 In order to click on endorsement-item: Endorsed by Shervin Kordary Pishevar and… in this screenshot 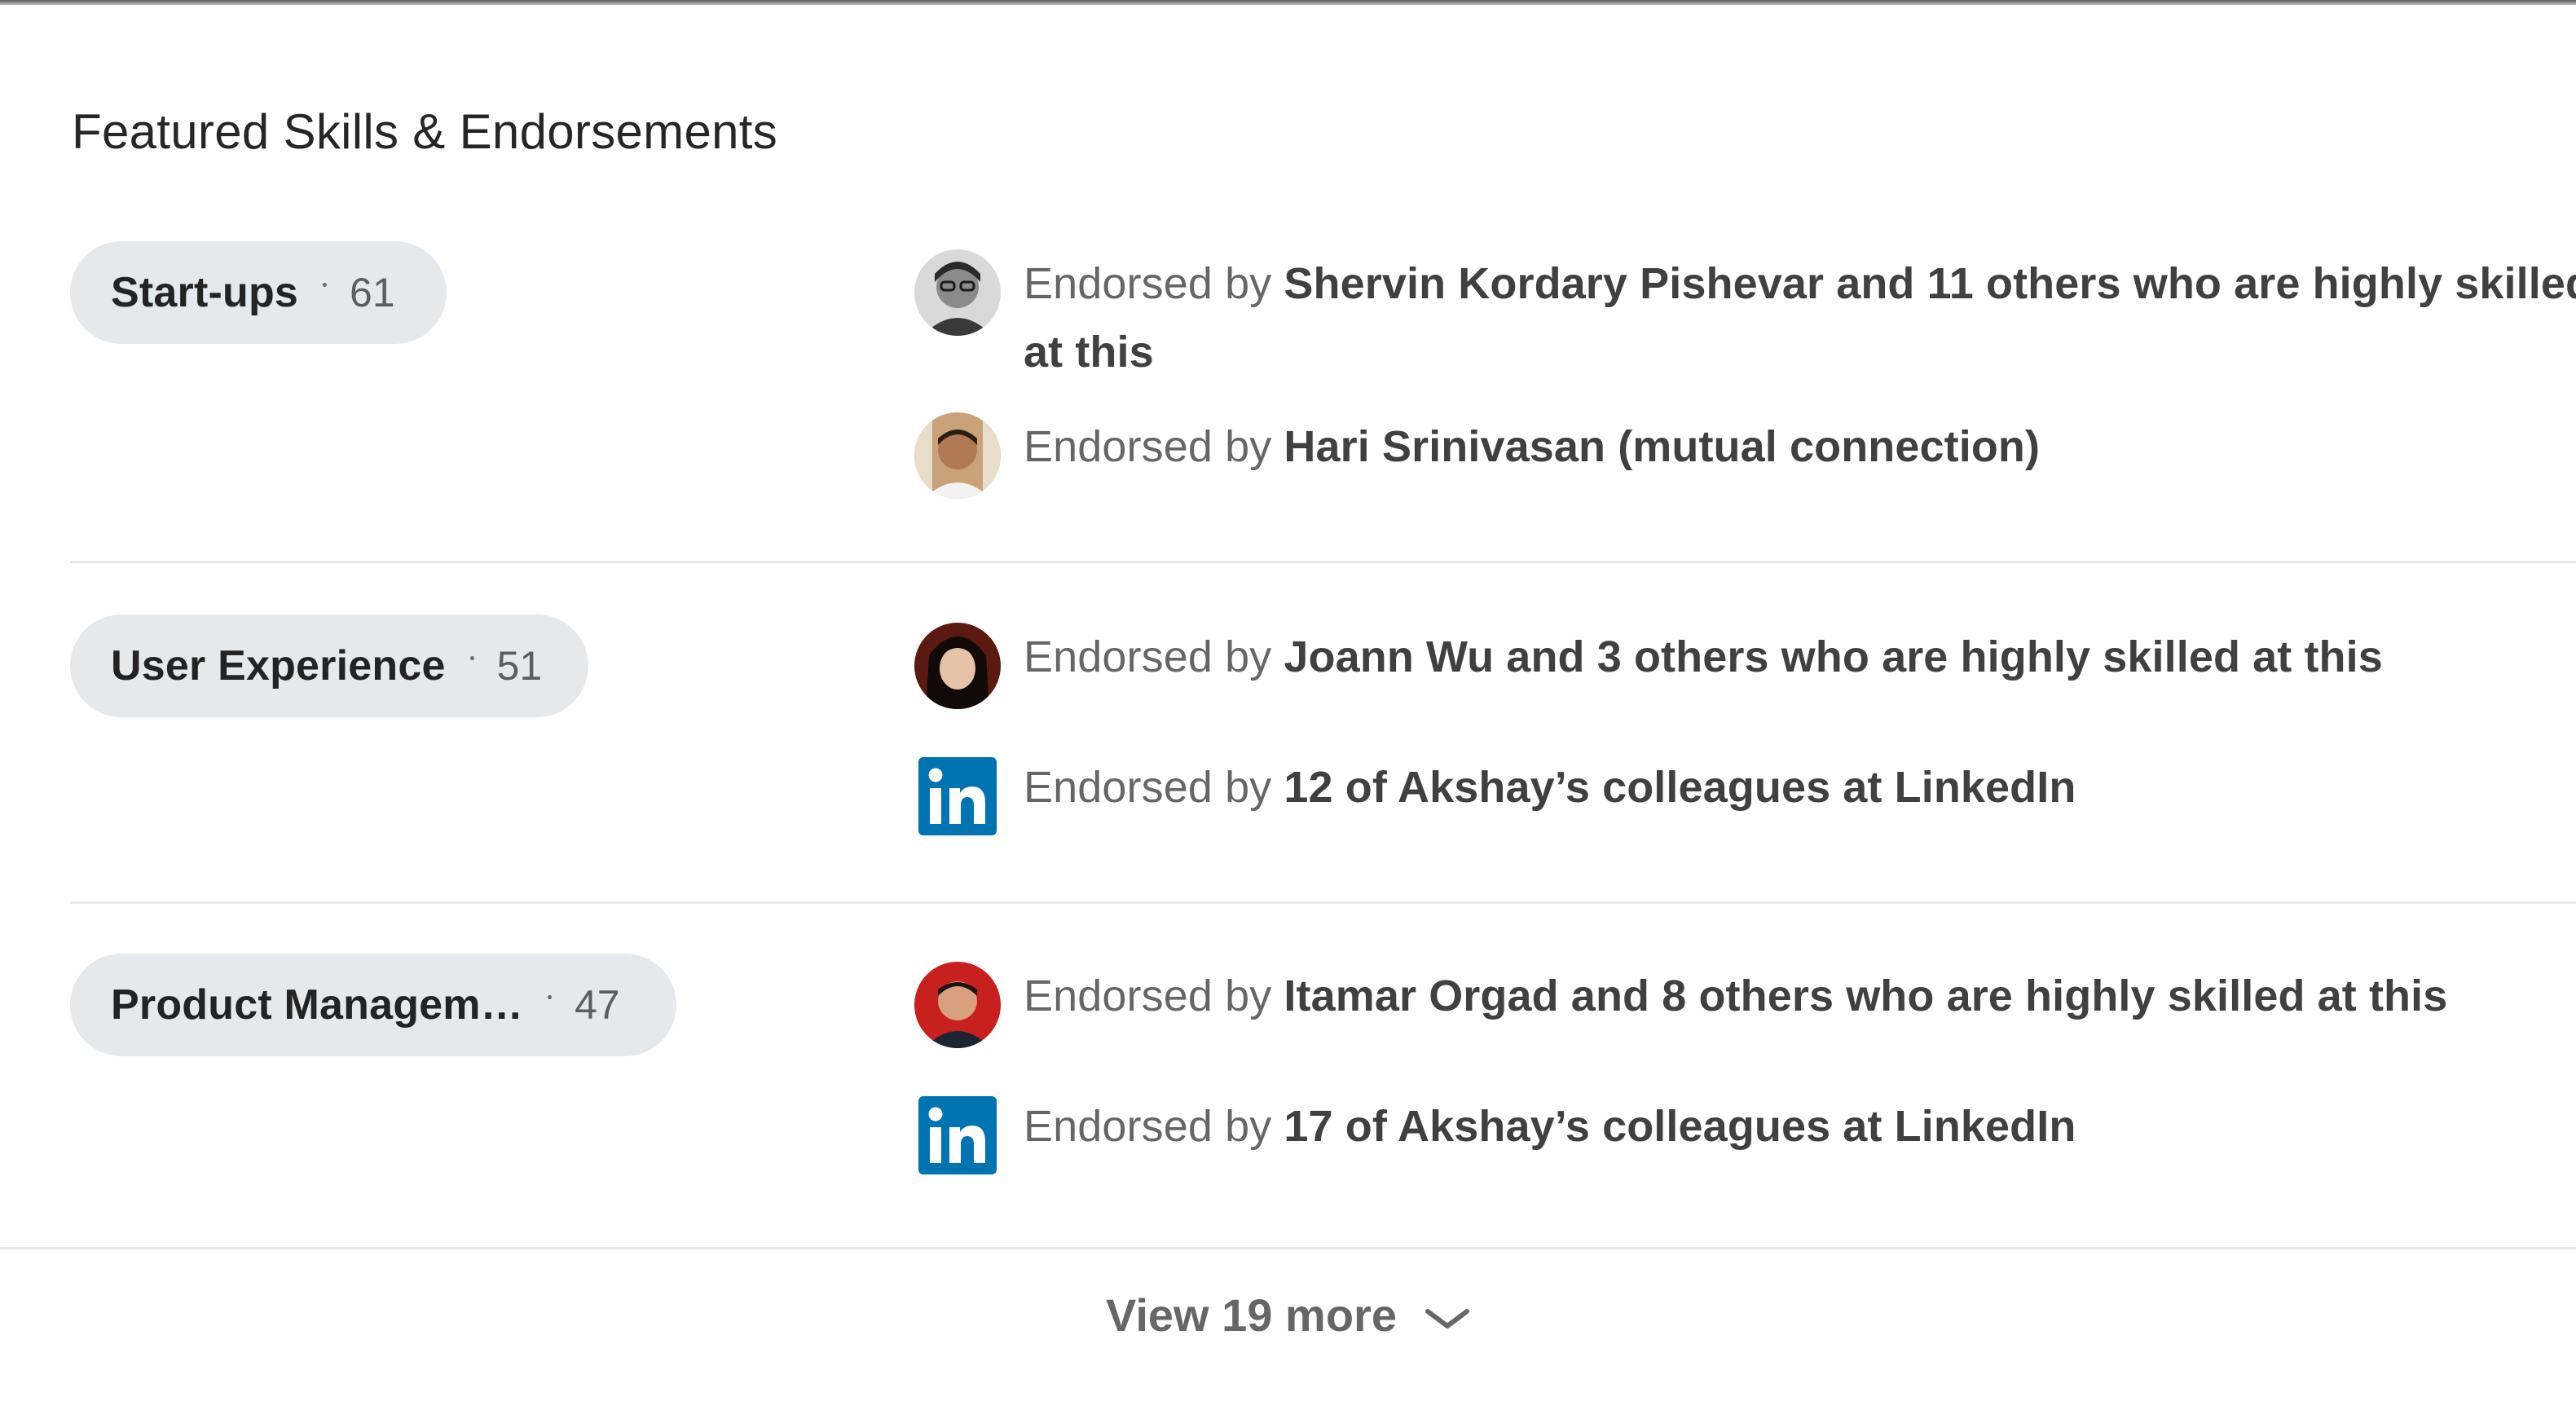, I will do `click(1745, 318)`.